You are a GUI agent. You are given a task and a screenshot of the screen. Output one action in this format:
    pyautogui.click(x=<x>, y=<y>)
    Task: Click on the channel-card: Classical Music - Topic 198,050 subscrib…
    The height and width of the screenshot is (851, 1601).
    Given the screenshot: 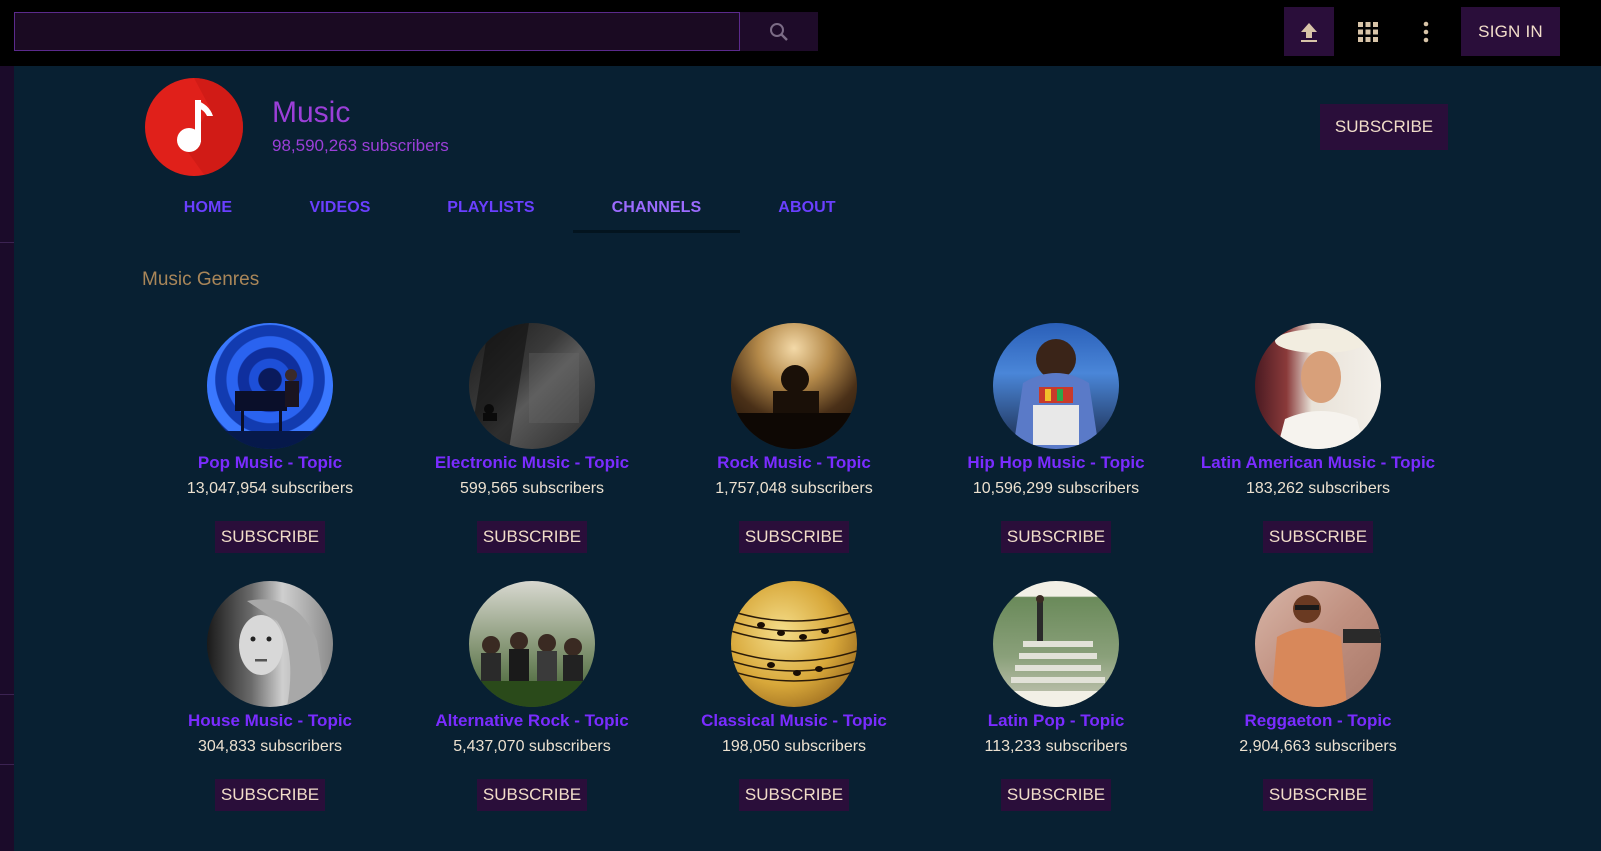 What is the action you would take?
    pyautogui.click(x=794, y=710)
    